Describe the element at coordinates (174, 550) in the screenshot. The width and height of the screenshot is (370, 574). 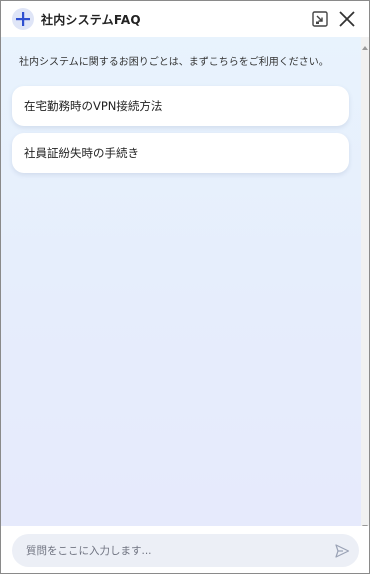
I see `question-input` at that location.